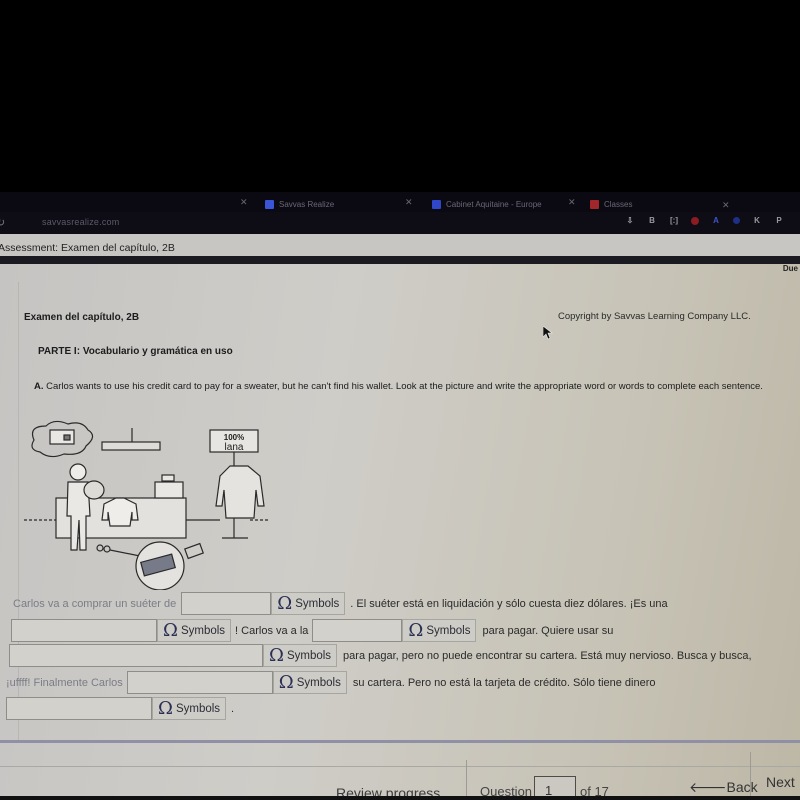 The height and width of the screenshot is (800, 800). Describe the element at coordinates (400, 766) in the screenshot. I see `footer-line` at that location.